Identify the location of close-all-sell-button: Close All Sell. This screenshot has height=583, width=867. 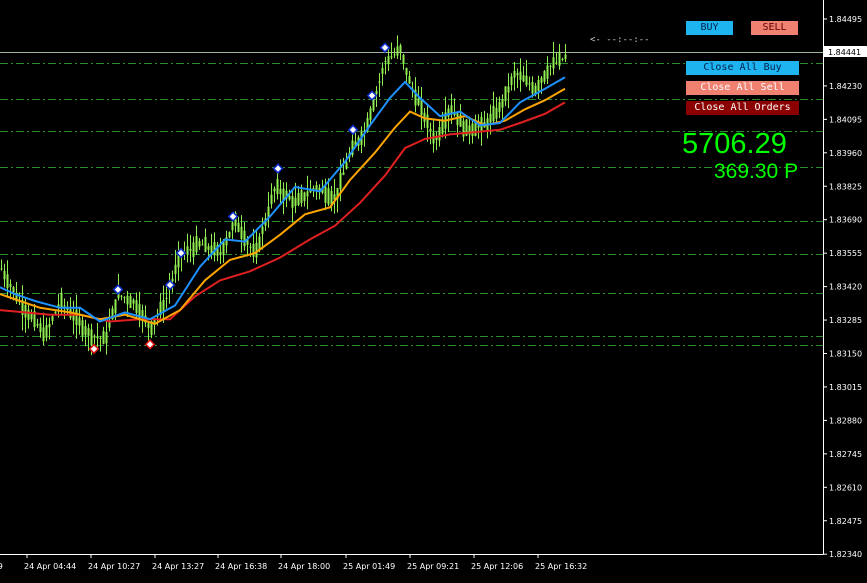
(742, 88).